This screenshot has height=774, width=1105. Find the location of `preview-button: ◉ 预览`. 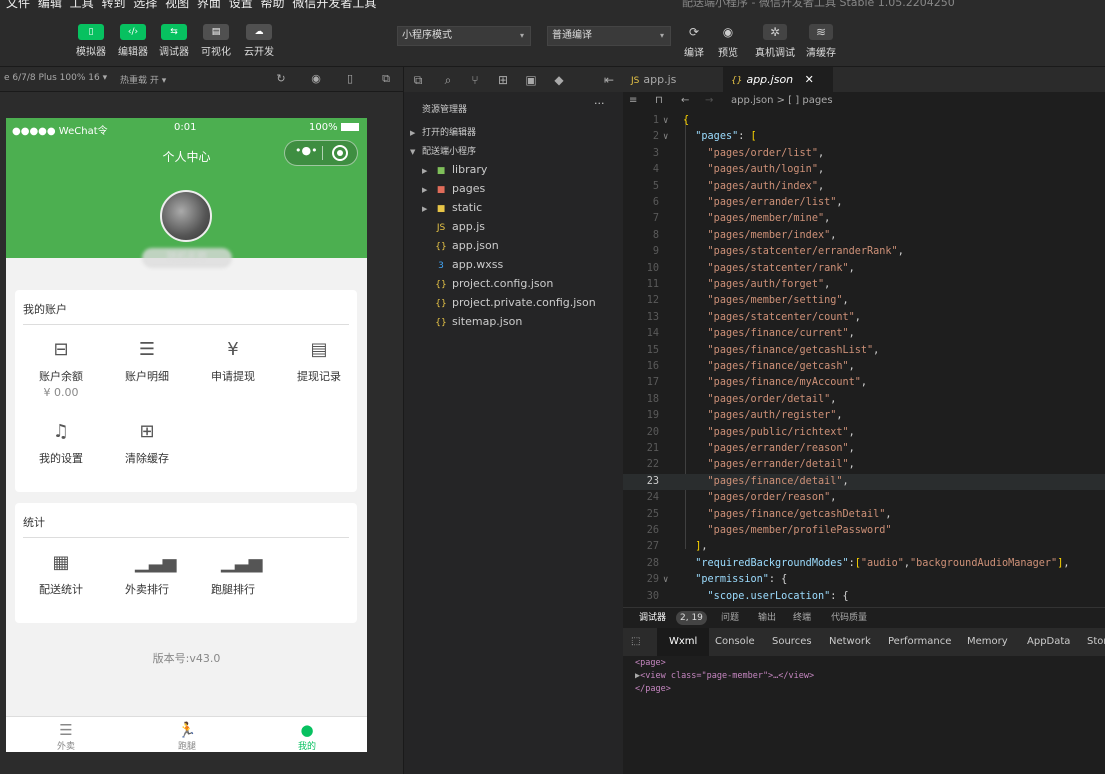

preview-button: ◉ 预览 is located at coordinates (728, 41).